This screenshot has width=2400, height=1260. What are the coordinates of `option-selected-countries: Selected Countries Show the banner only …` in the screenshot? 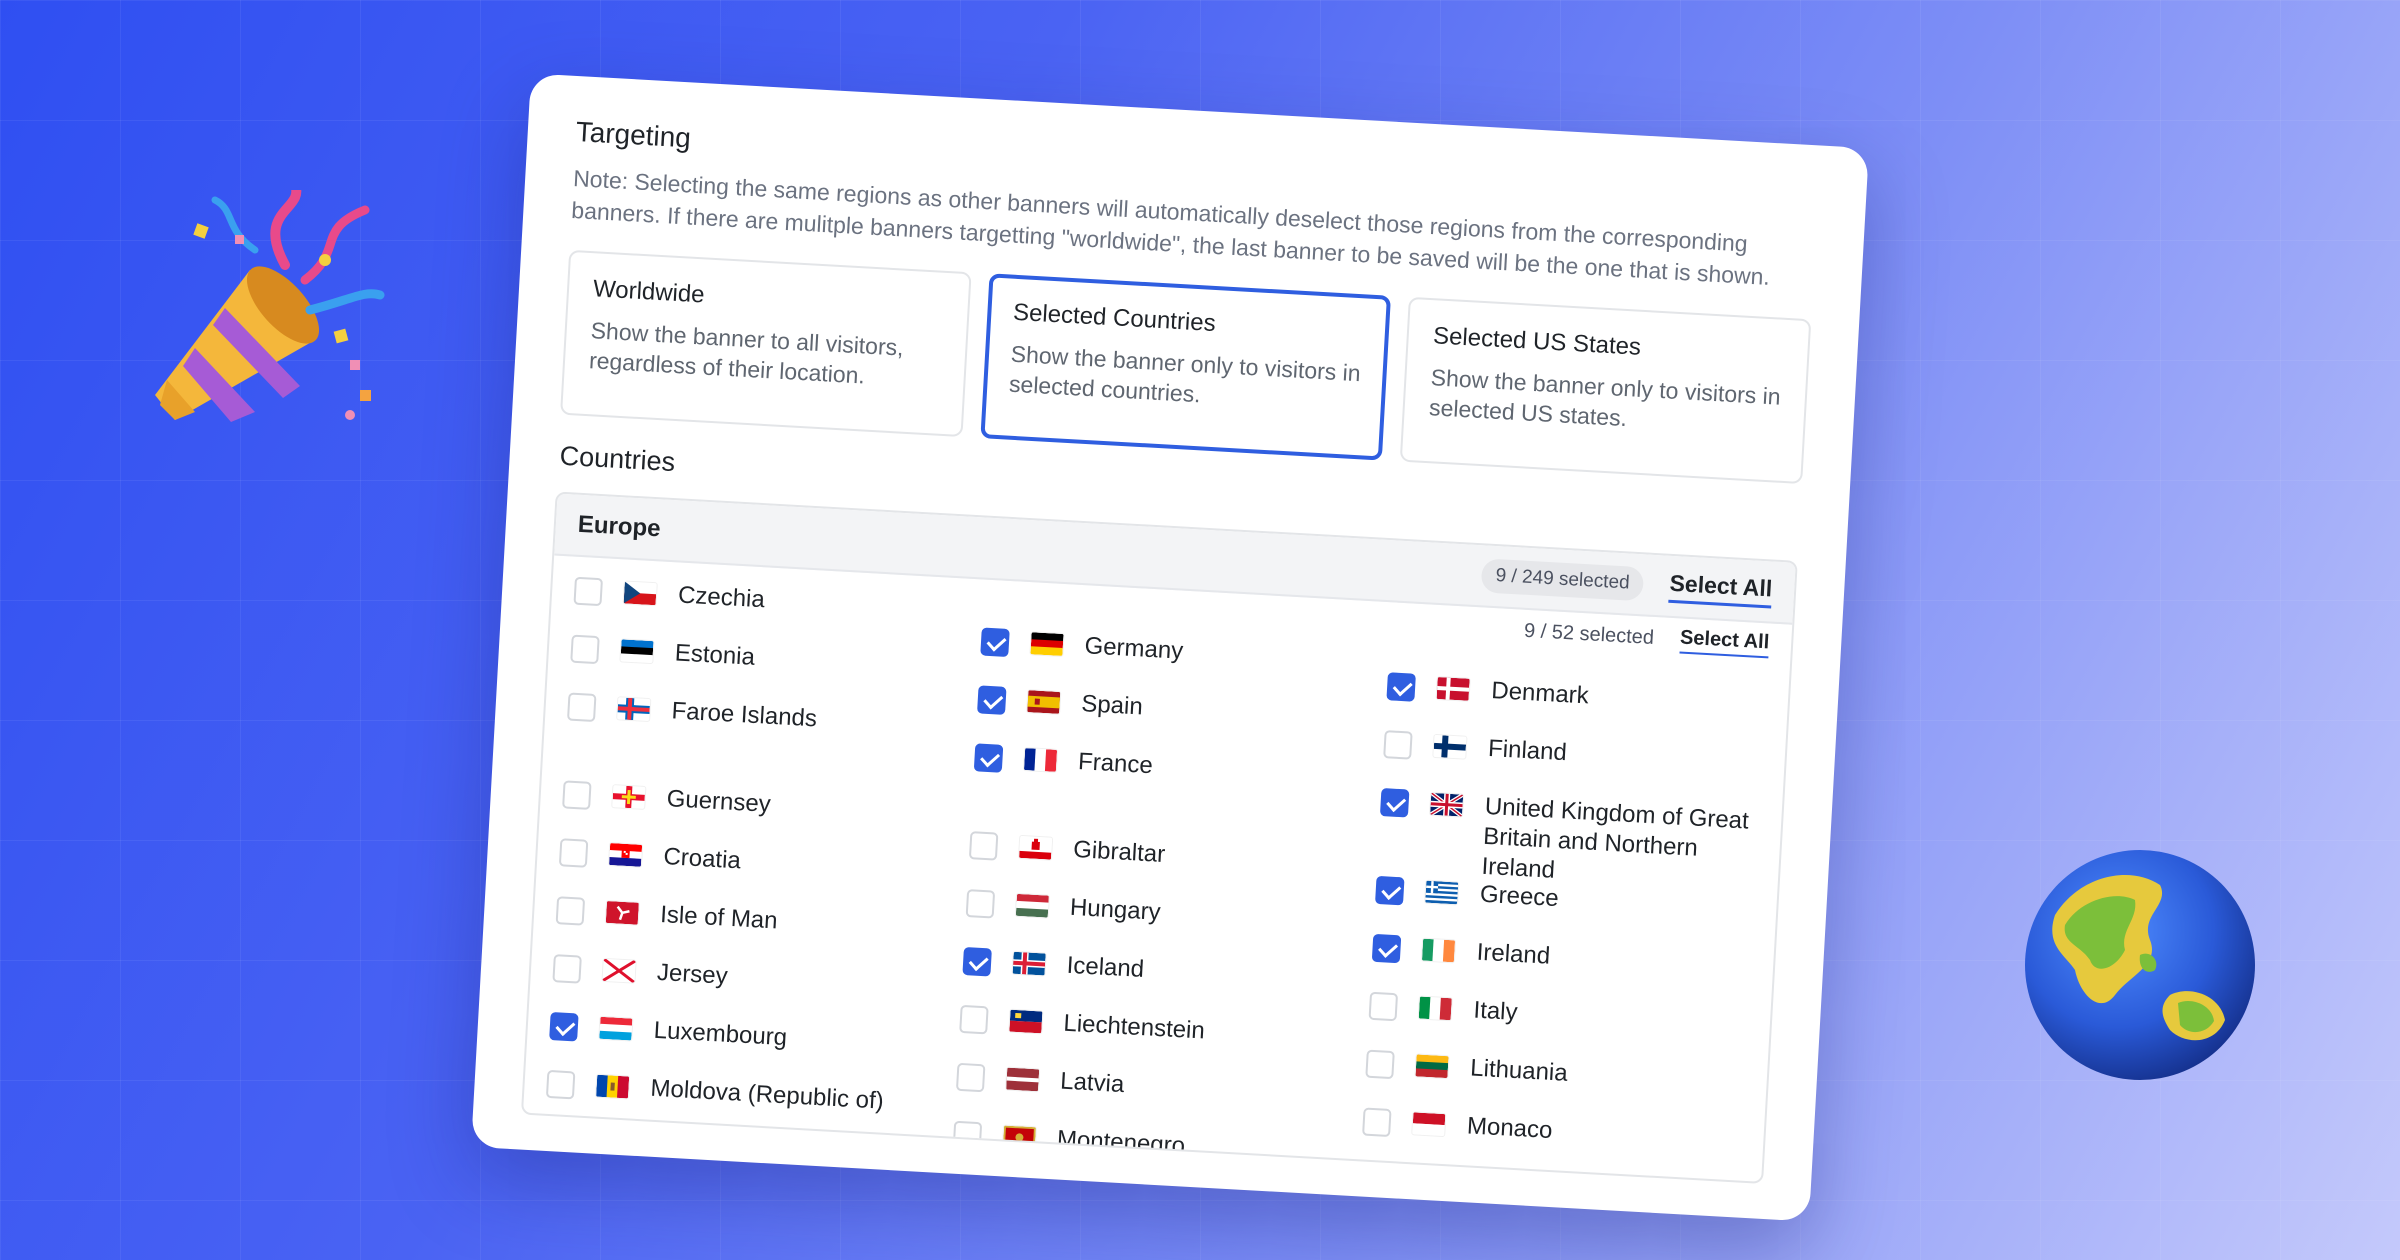 It's located at (1186, 367).